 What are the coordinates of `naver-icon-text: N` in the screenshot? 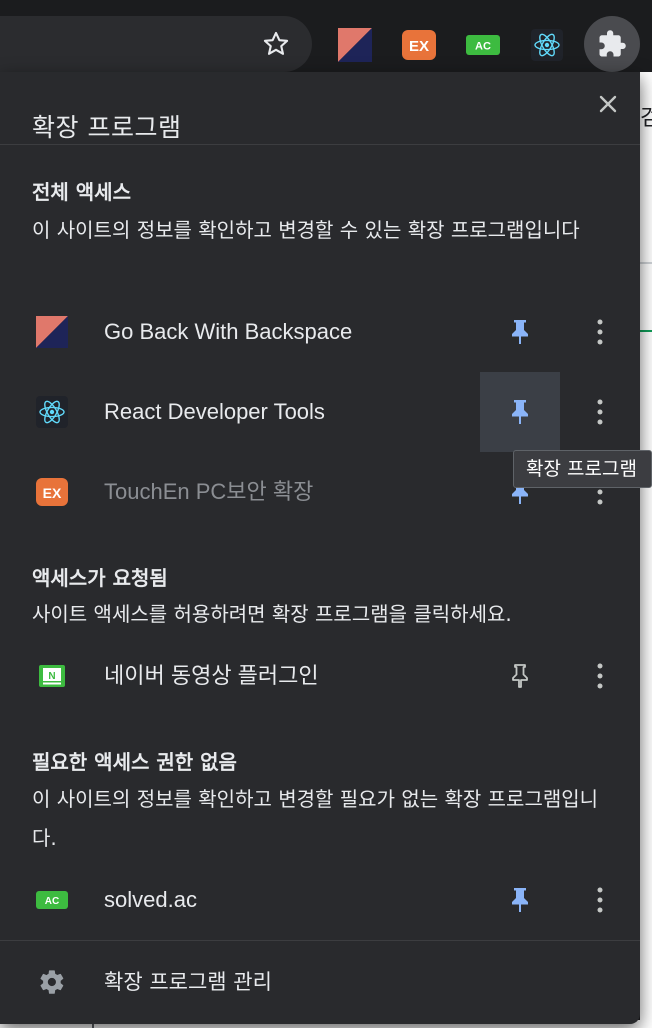 It's located at (51, 676).